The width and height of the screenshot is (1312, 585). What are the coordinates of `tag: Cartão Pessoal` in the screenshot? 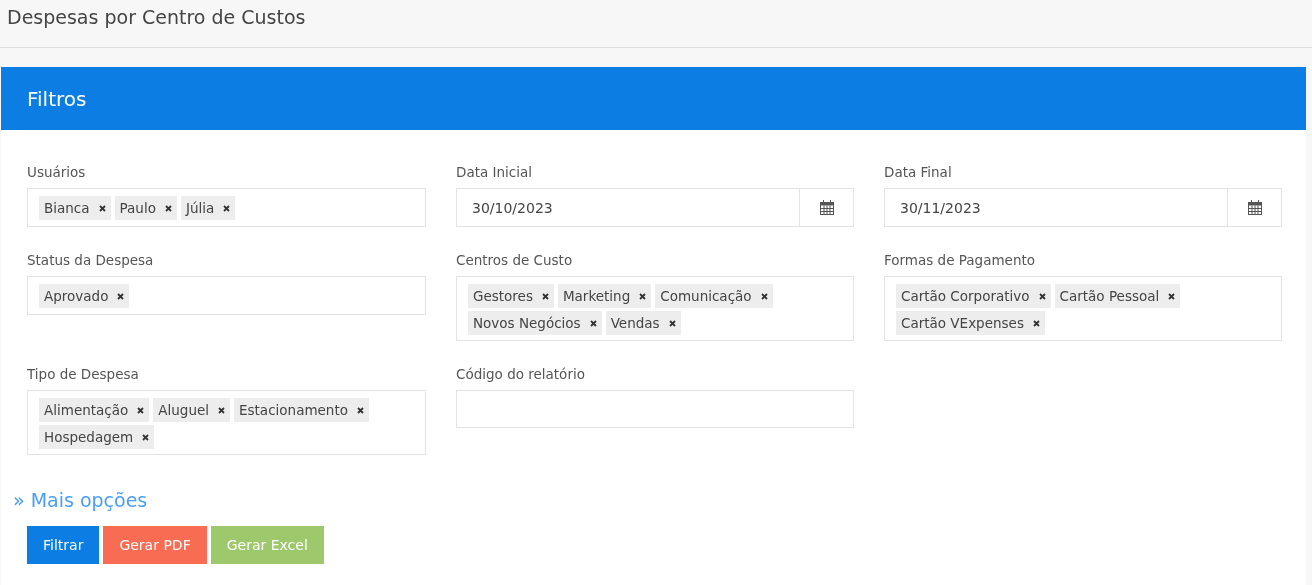 It's located at (1117, 296).